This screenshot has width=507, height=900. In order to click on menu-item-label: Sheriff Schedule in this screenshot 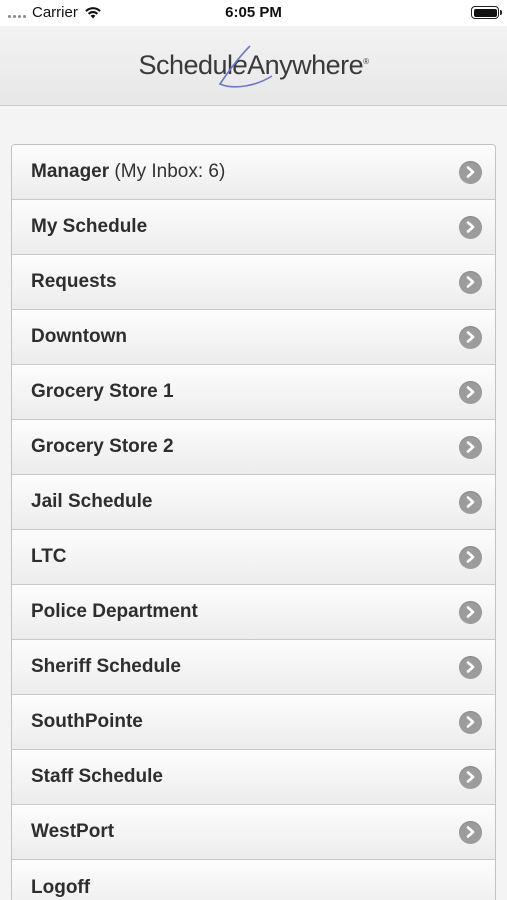, I will do `click(106, 666)`.